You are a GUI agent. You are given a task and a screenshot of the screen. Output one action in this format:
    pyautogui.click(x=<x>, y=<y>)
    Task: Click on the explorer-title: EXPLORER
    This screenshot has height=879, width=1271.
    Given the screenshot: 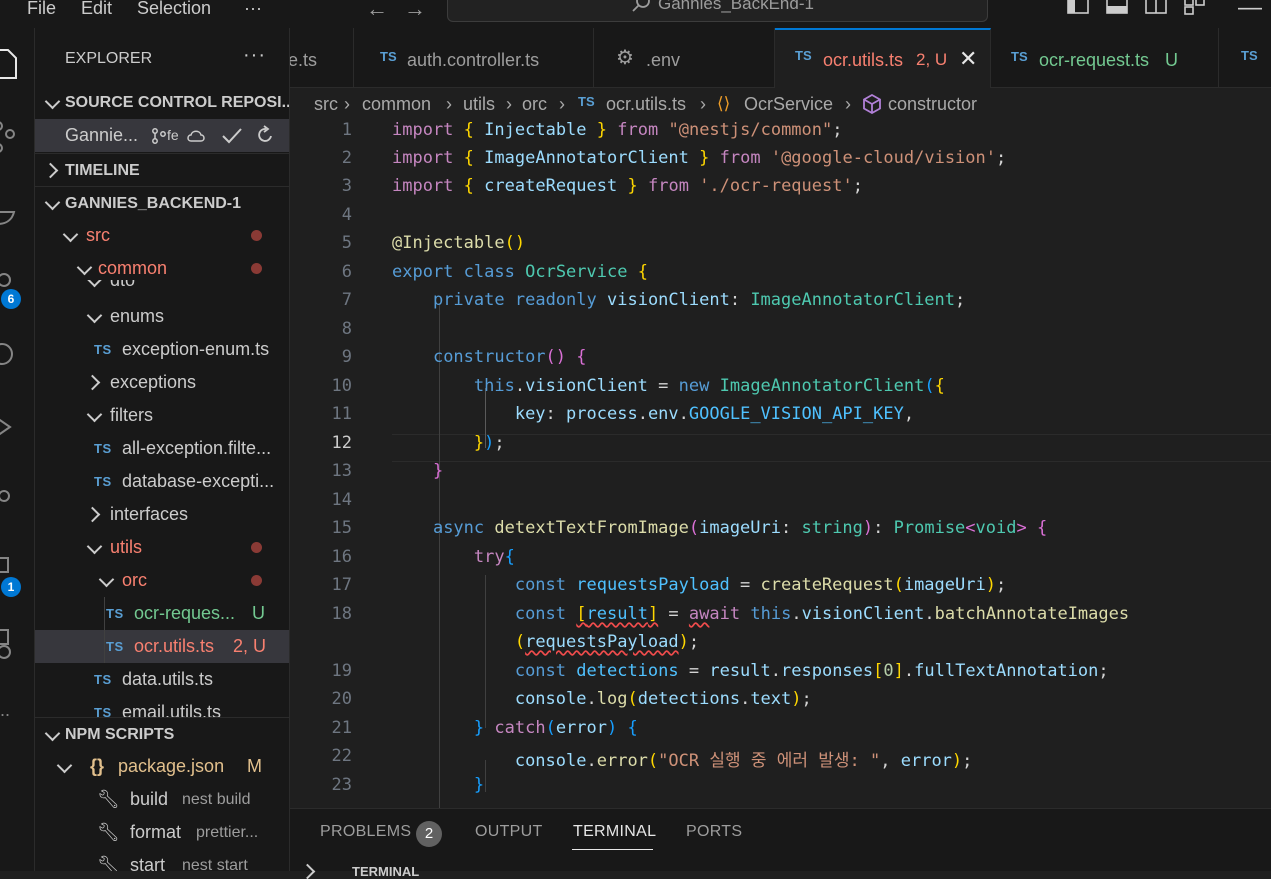 What is the action you would take?
    pyautogui.click(x=109, y=58)
    